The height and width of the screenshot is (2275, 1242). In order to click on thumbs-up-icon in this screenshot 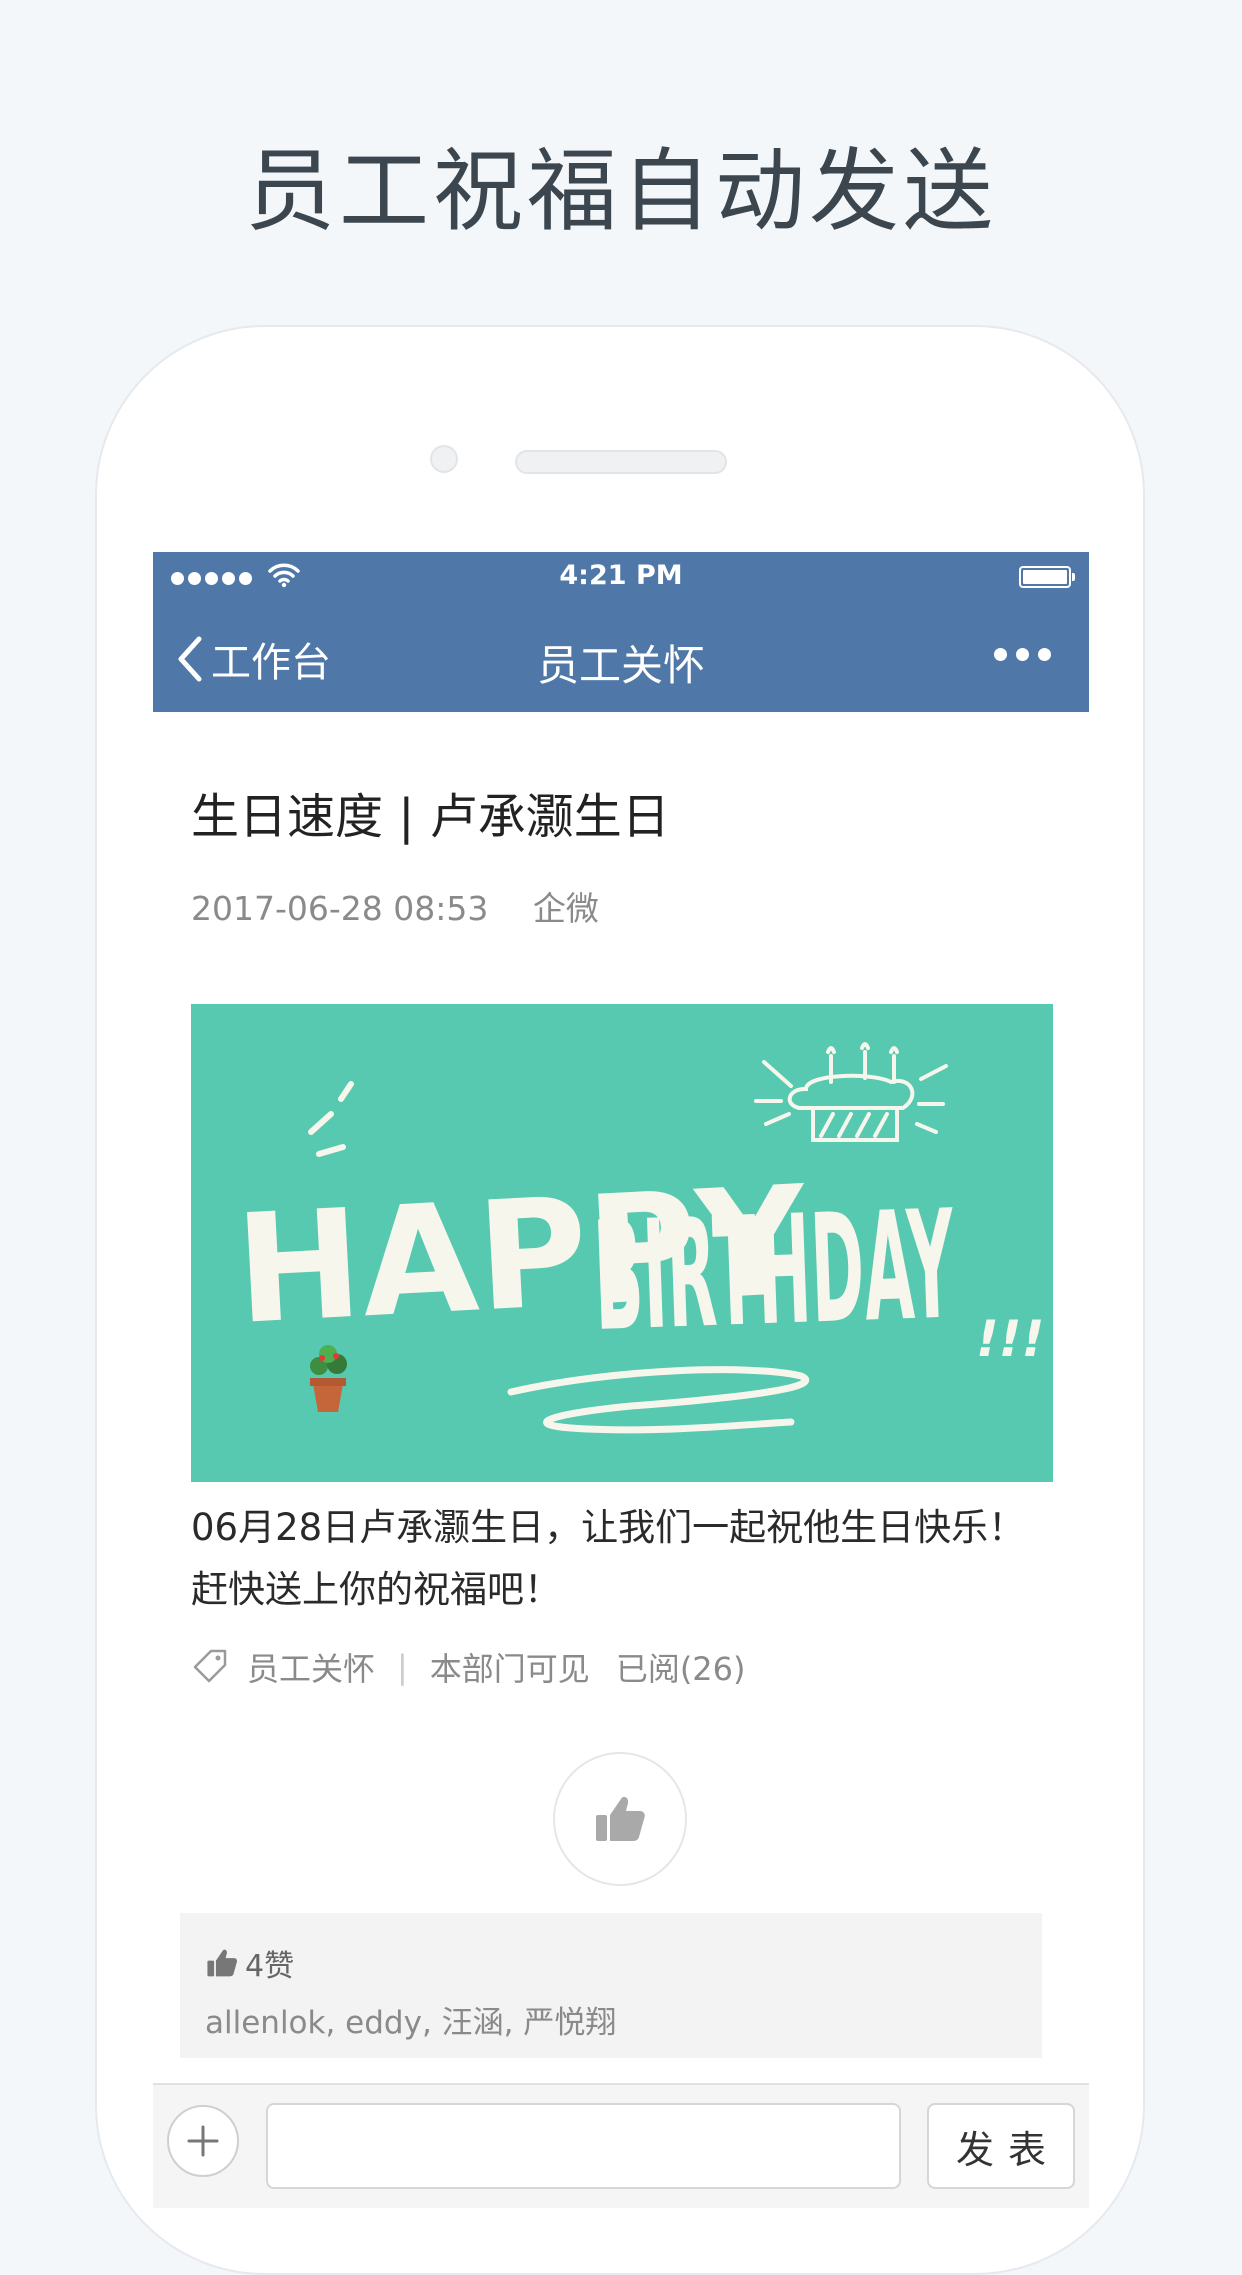, I will do `click(620, 1818)`.